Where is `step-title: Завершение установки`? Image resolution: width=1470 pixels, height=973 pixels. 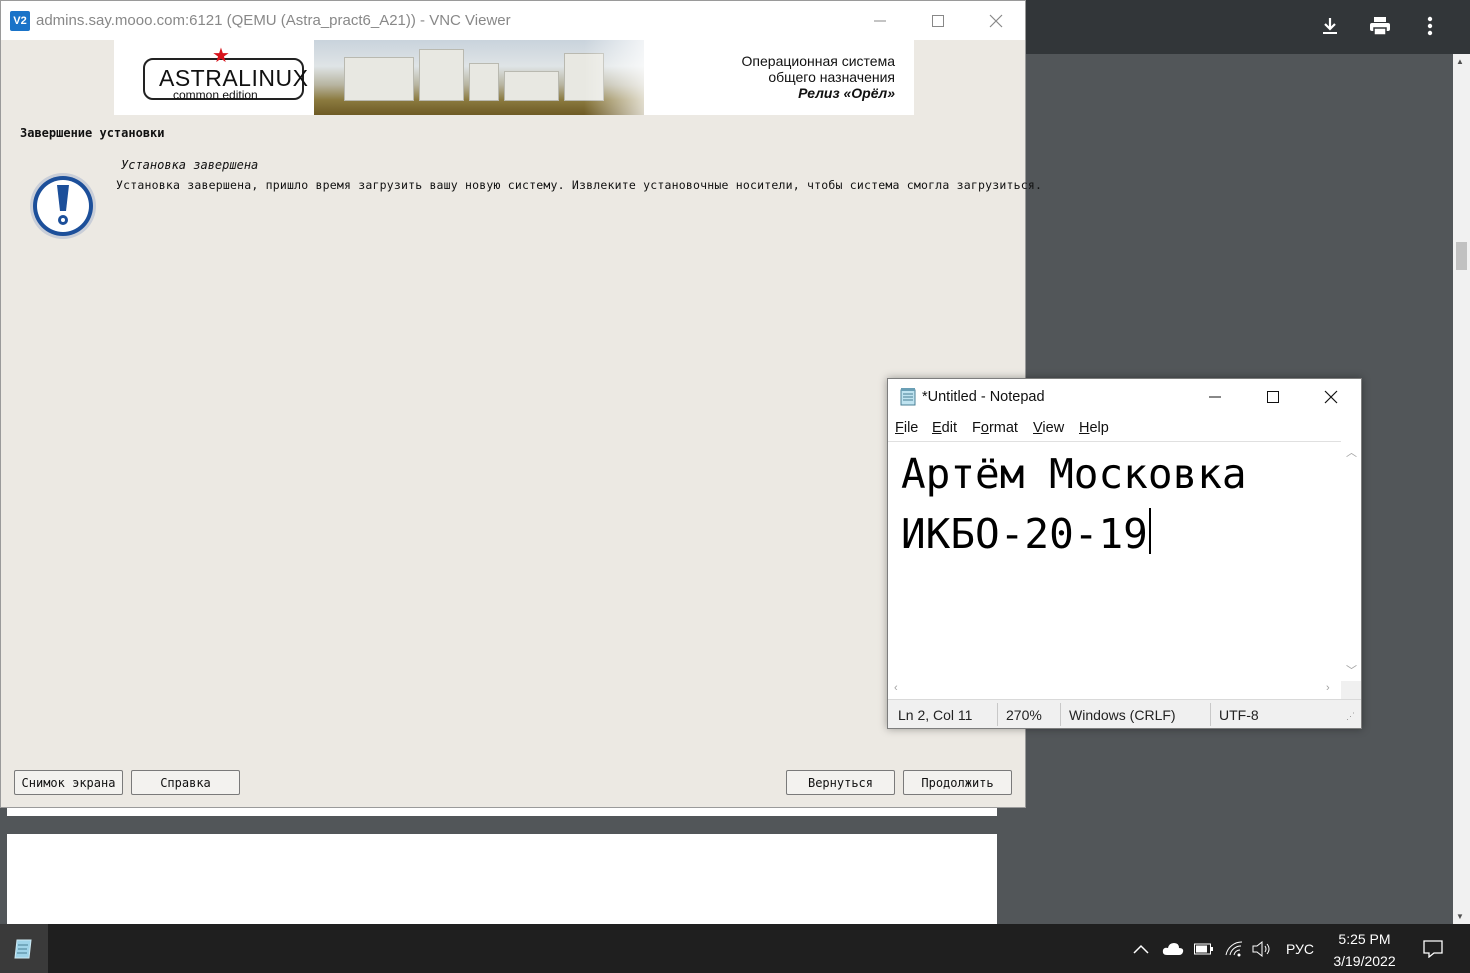
step-title: Завершение установки is located at coordinates (92, 133).